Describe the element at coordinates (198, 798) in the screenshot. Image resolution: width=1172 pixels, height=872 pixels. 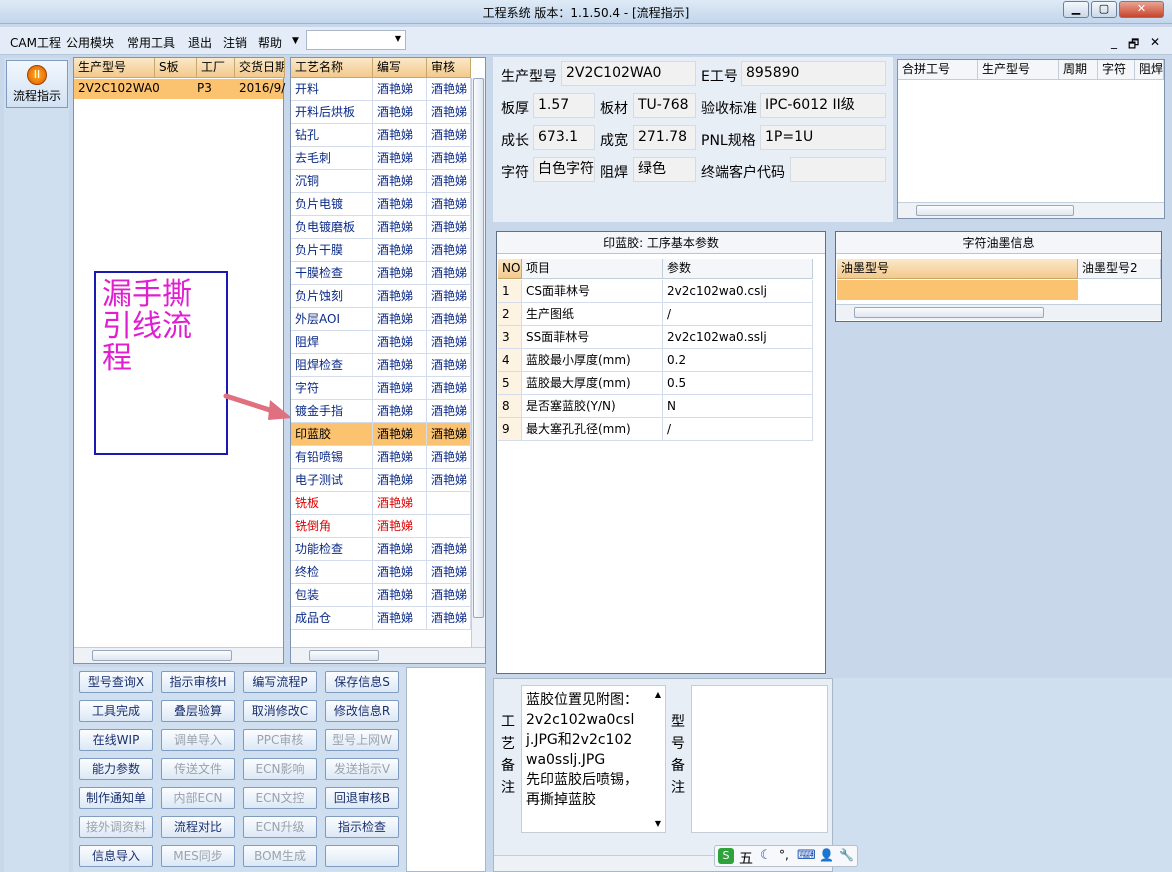
I see `action-button-17: 内部ECN` at that location.